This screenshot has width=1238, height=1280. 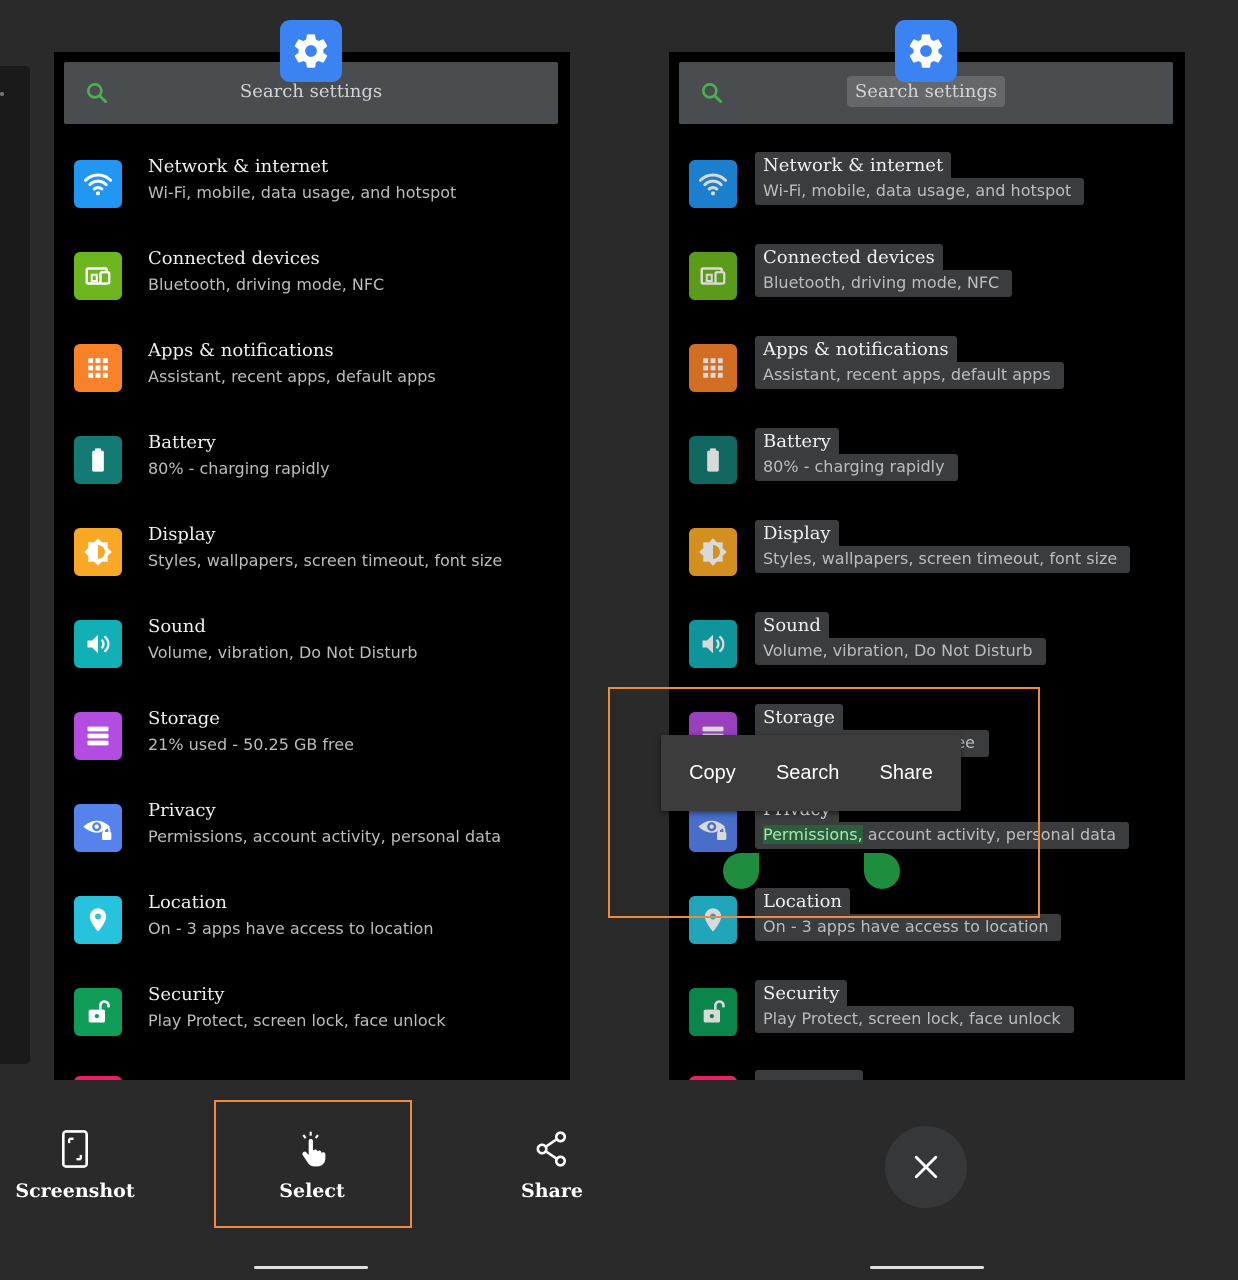 What do you see at coordinates (75, 1149) in the screenshot?
I see `phone-screenshot-icon` at bounding box center [75, 1149].